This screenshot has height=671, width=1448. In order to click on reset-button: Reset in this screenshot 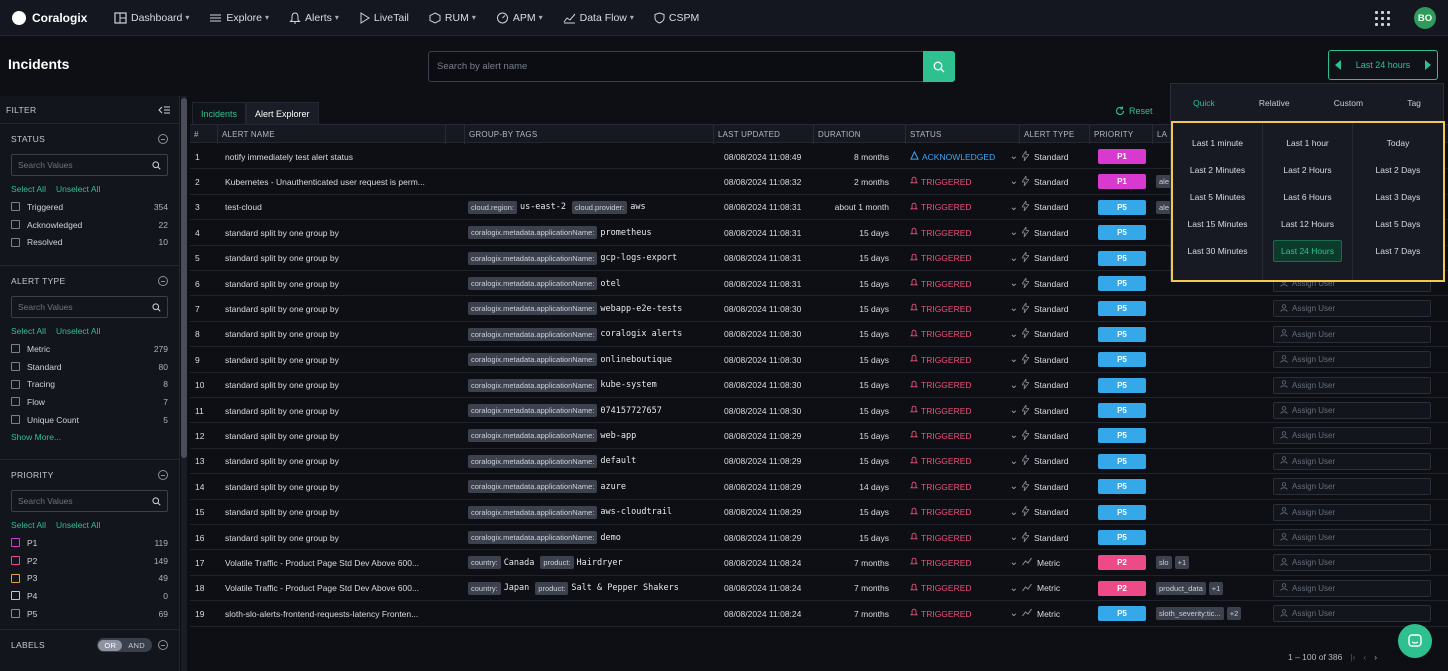, I will do `click(1134, 111)`.